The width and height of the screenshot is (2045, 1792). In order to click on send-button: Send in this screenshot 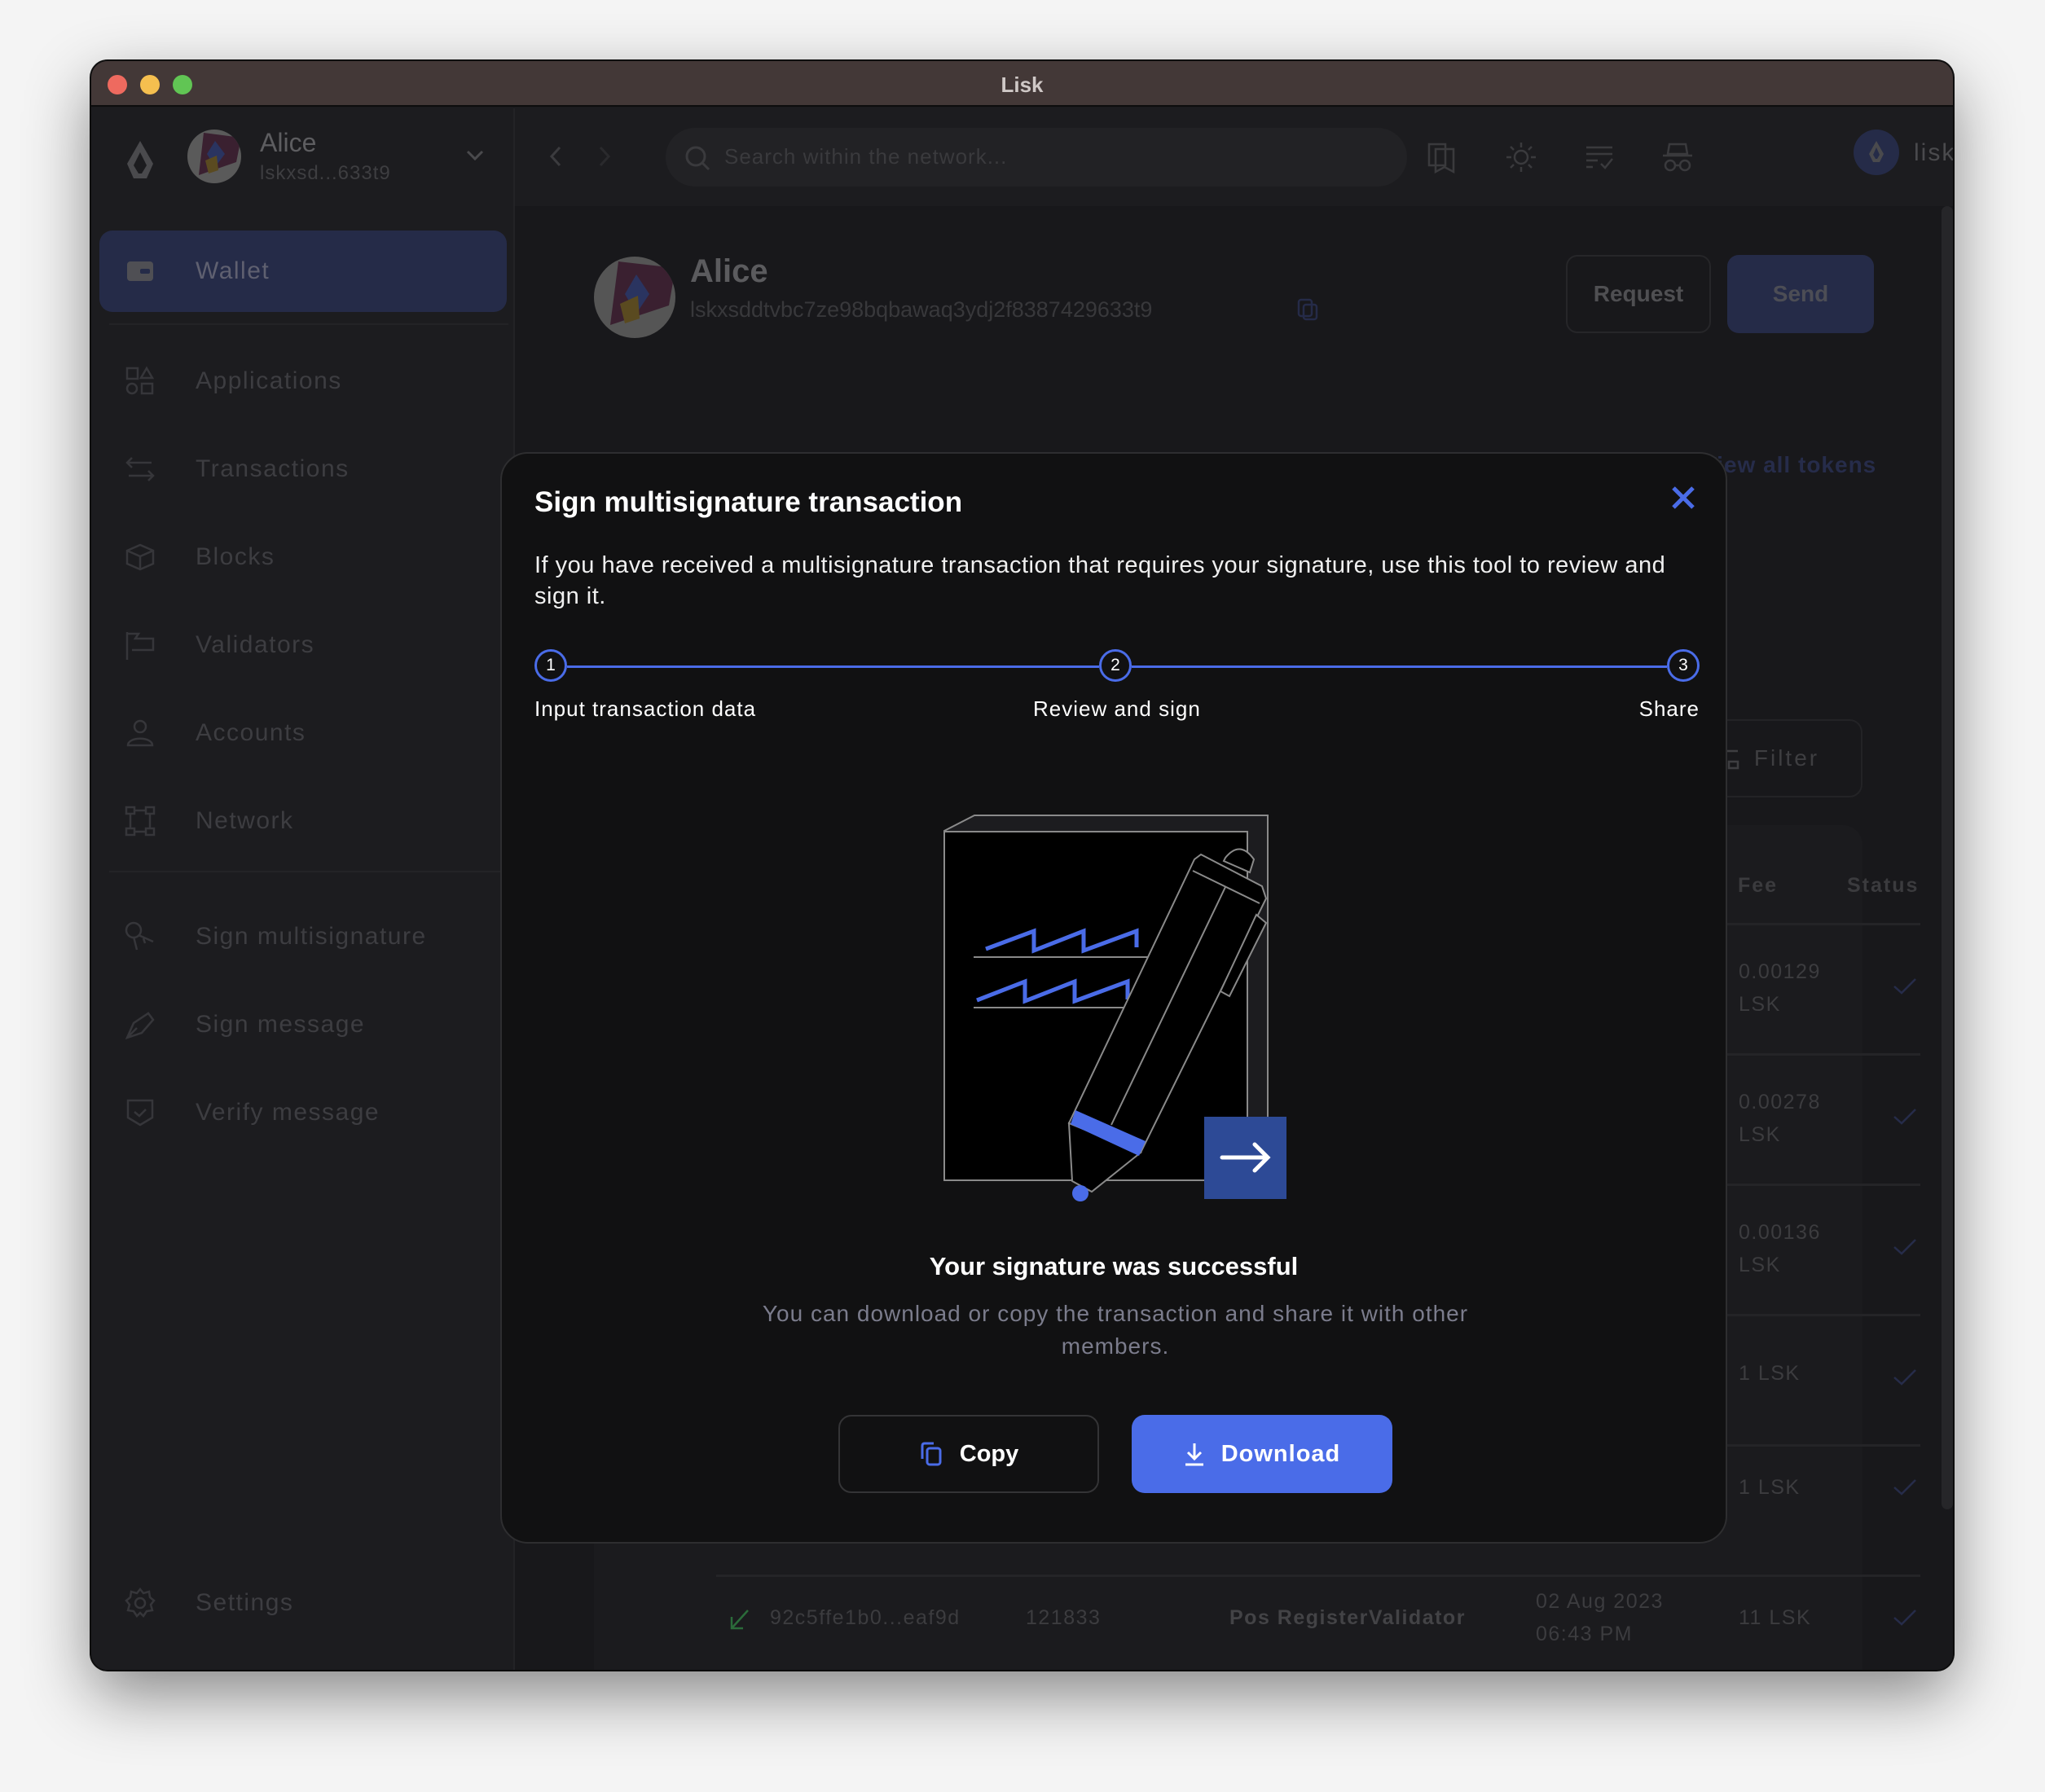, I will do `click(1801, 294)`.